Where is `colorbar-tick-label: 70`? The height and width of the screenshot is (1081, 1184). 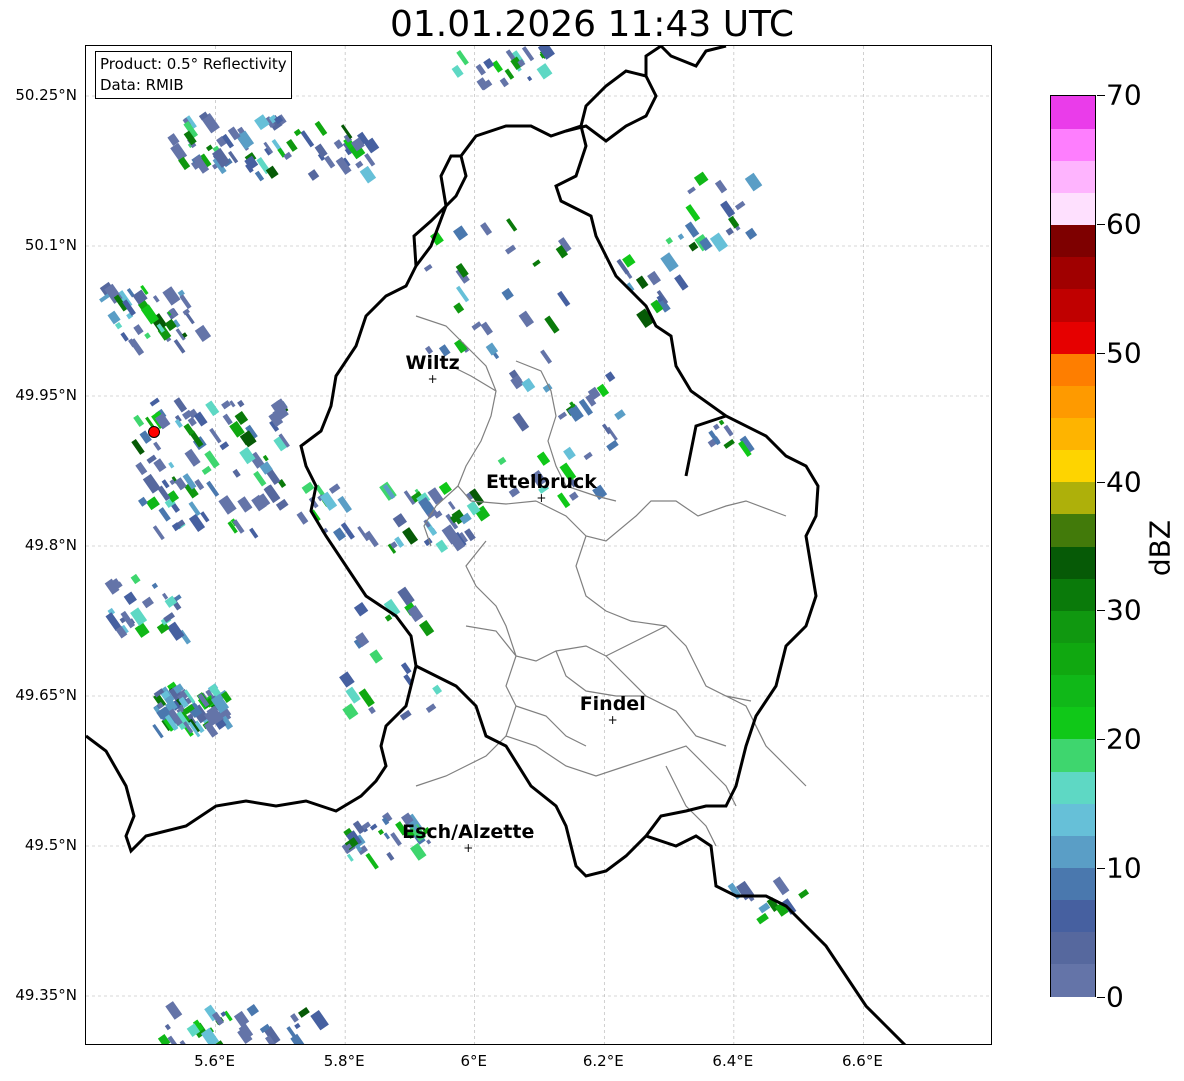 colorbar-tick-label: 70 is located at coordinates (1124, 95).